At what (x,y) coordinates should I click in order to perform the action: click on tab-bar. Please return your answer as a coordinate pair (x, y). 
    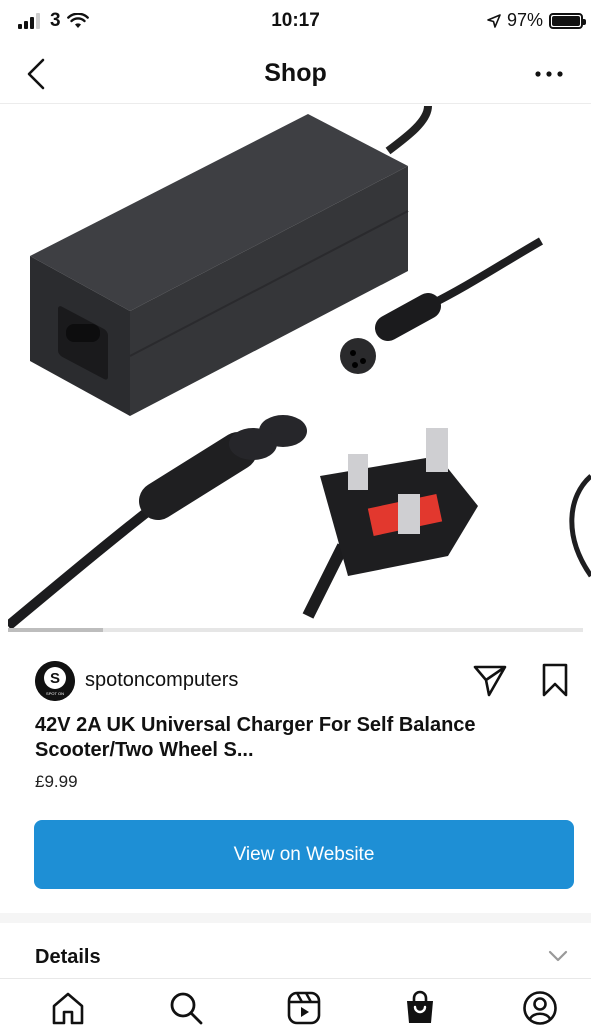
    Looking at the image, I should click on (295, 1007).